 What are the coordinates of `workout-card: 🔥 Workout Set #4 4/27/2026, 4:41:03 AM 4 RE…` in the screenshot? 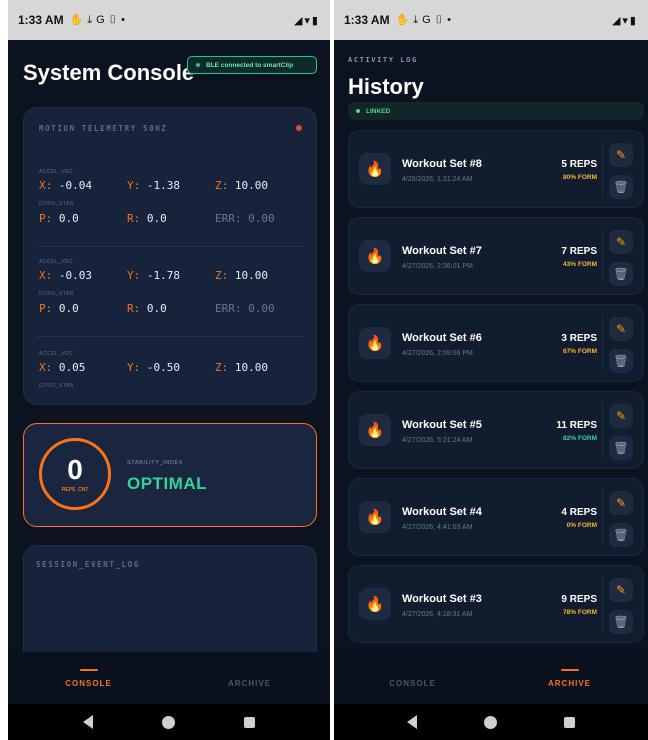 It's located at (496, 517).